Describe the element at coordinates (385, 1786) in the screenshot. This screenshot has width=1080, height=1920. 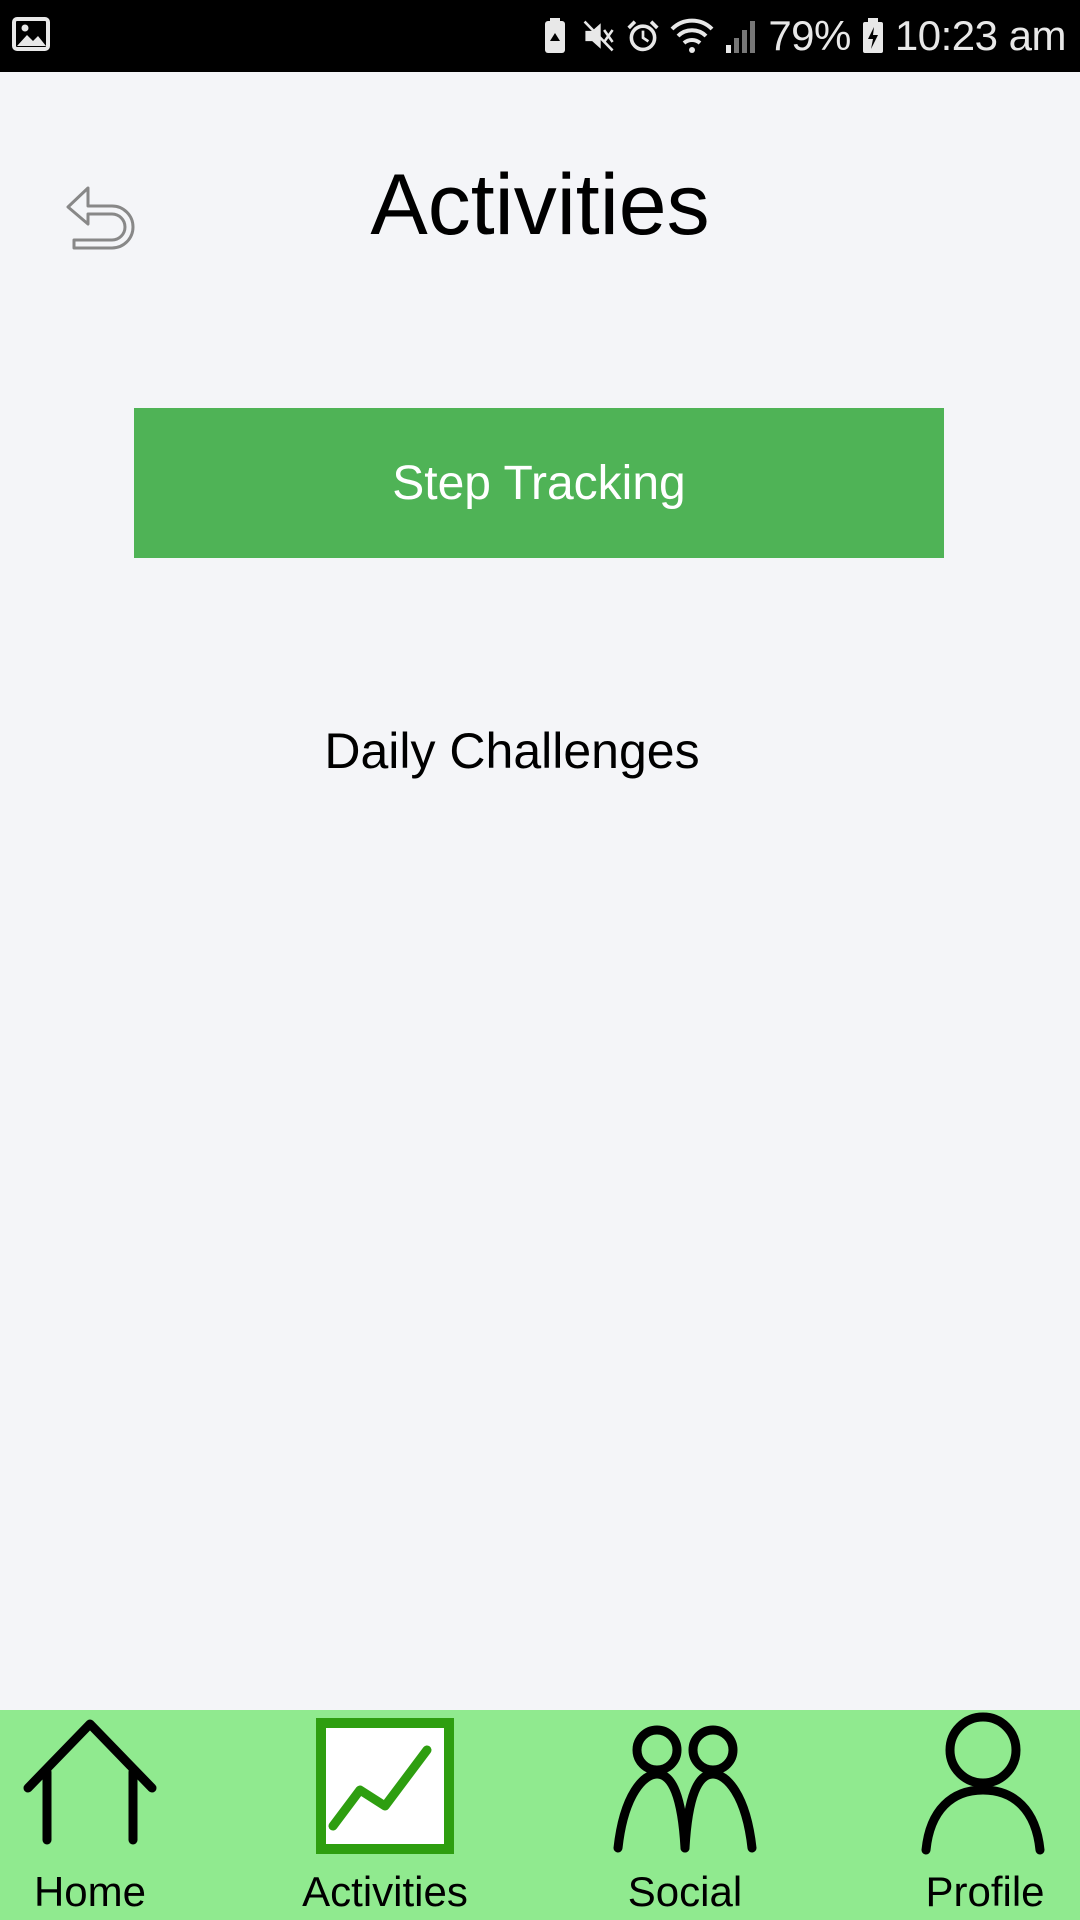
I see `chart-icon` at that location.